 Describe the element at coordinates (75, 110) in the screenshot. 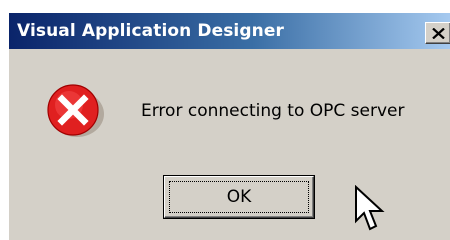

I see `error-icon` at that location.